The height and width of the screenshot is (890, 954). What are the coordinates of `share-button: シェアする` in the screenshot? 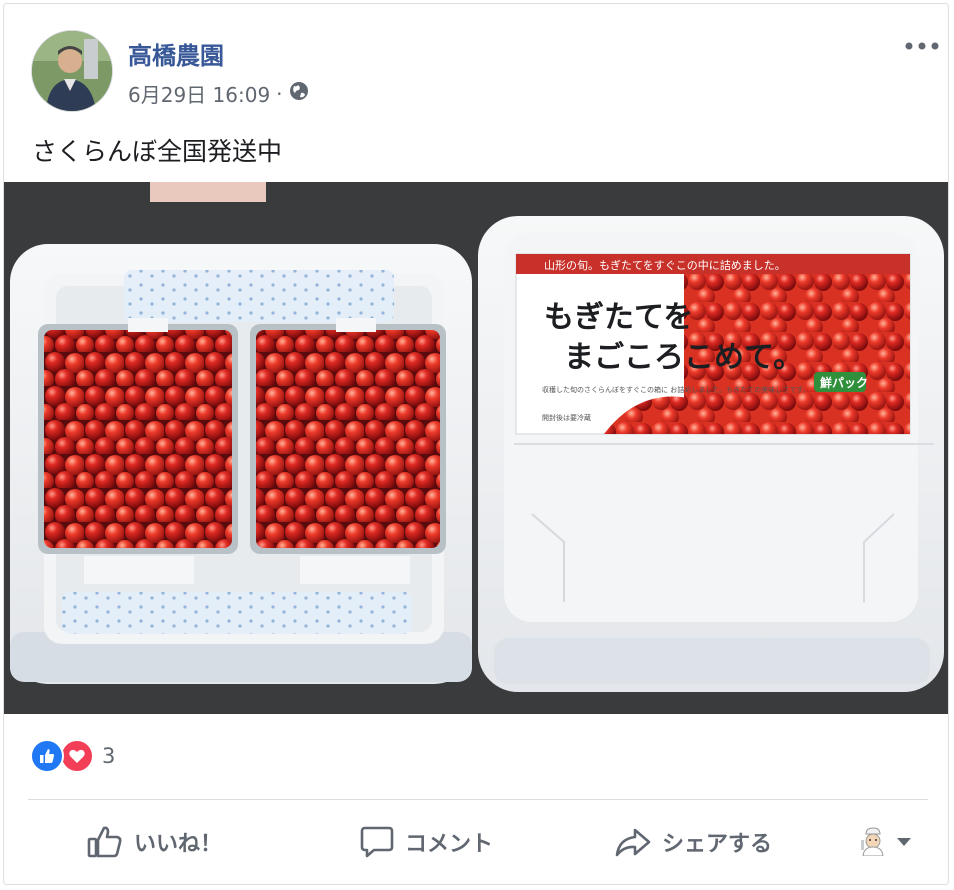 It's located at (693, 842).